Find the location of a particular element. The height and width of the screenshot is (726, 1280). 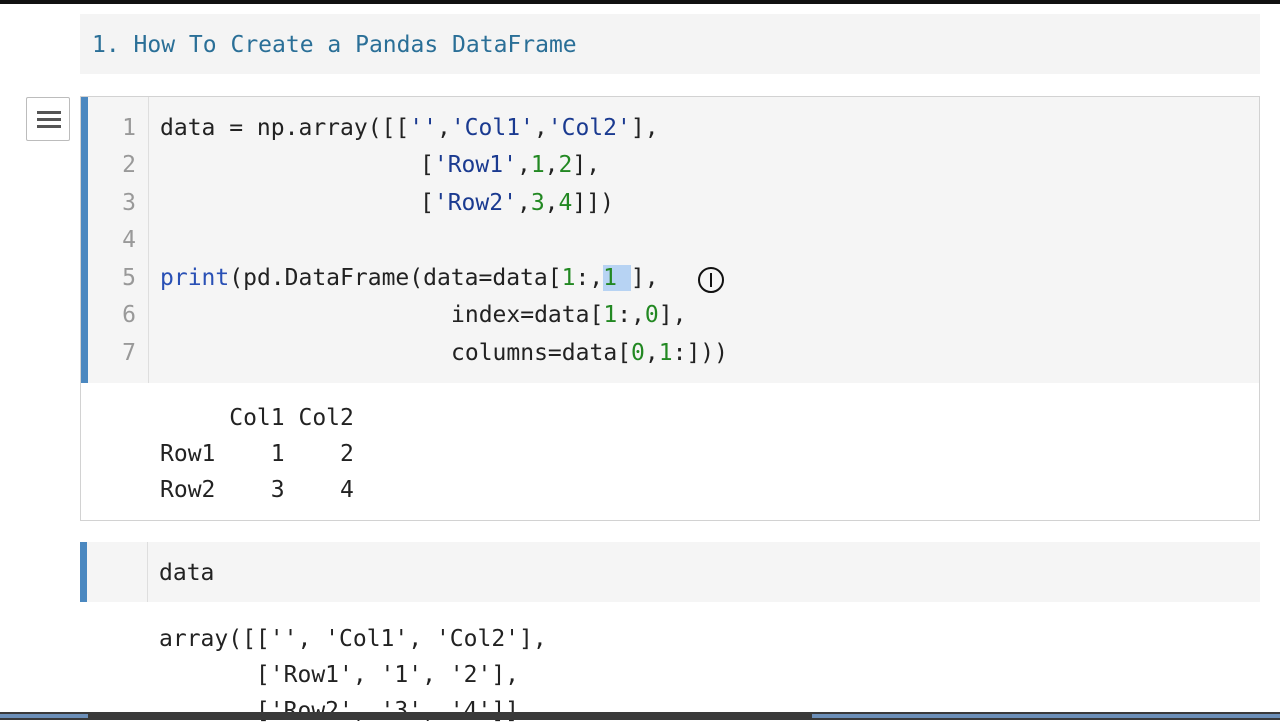

output-line: Row2 3 4 is located at coordinates (257, 490).